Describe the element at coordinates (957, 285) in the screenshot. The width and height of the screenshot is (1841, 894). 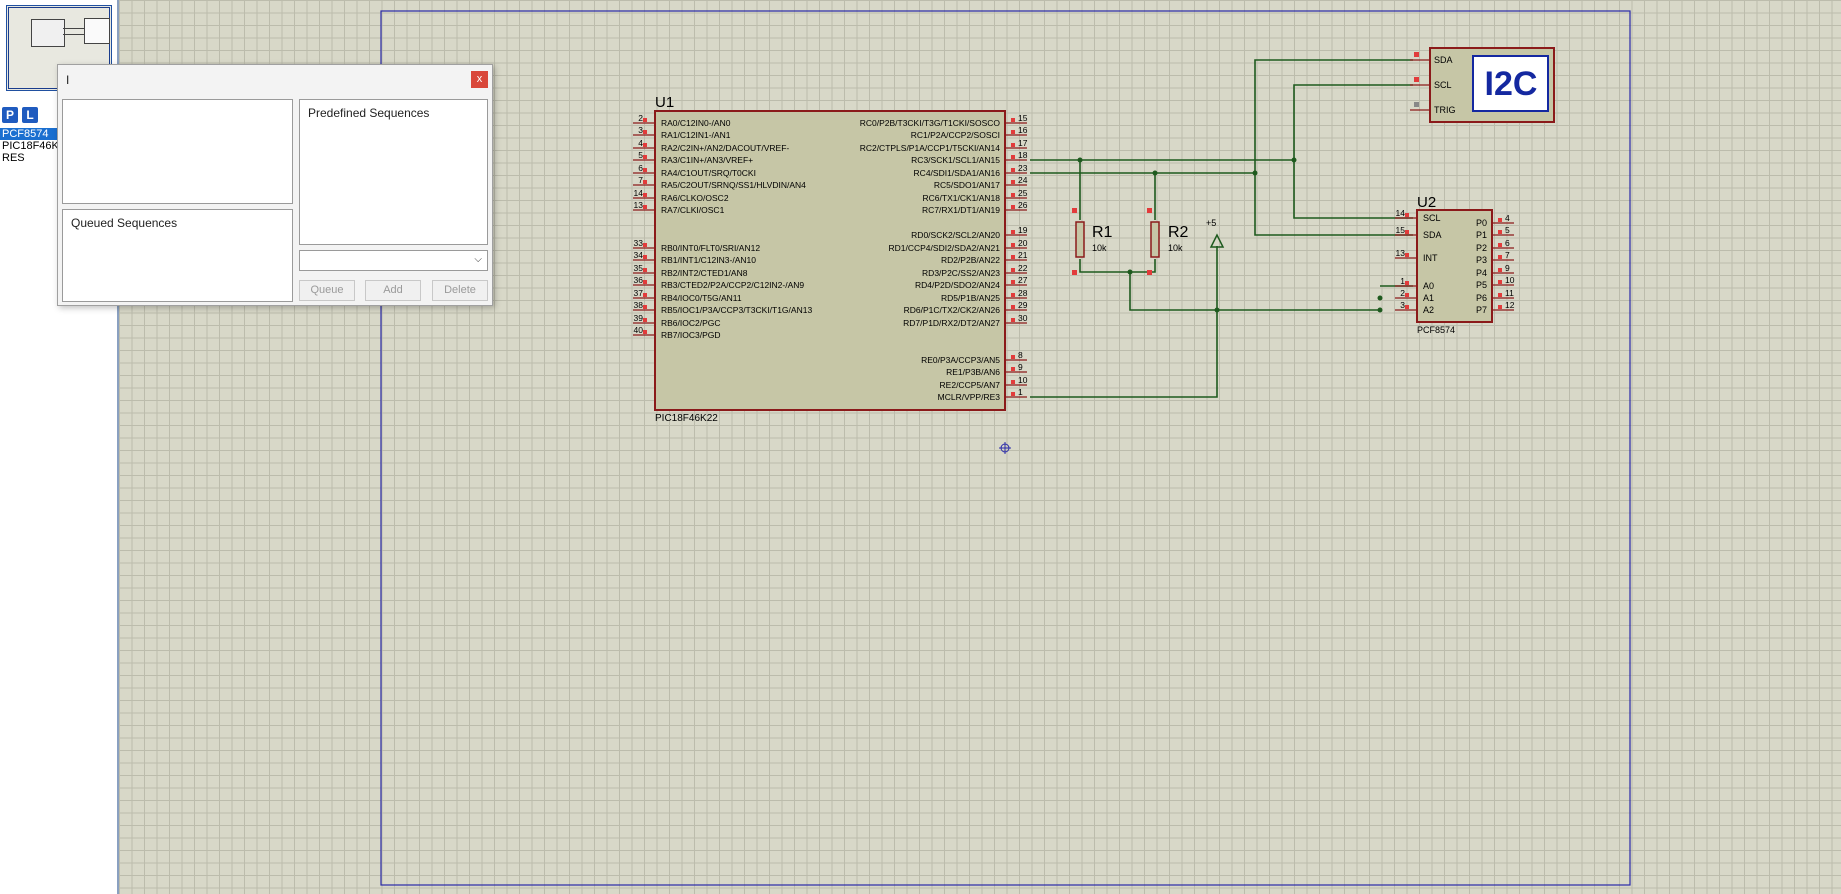
I see `u1-pin-name: RD4/P2D/SDO2/AN24` at that location.